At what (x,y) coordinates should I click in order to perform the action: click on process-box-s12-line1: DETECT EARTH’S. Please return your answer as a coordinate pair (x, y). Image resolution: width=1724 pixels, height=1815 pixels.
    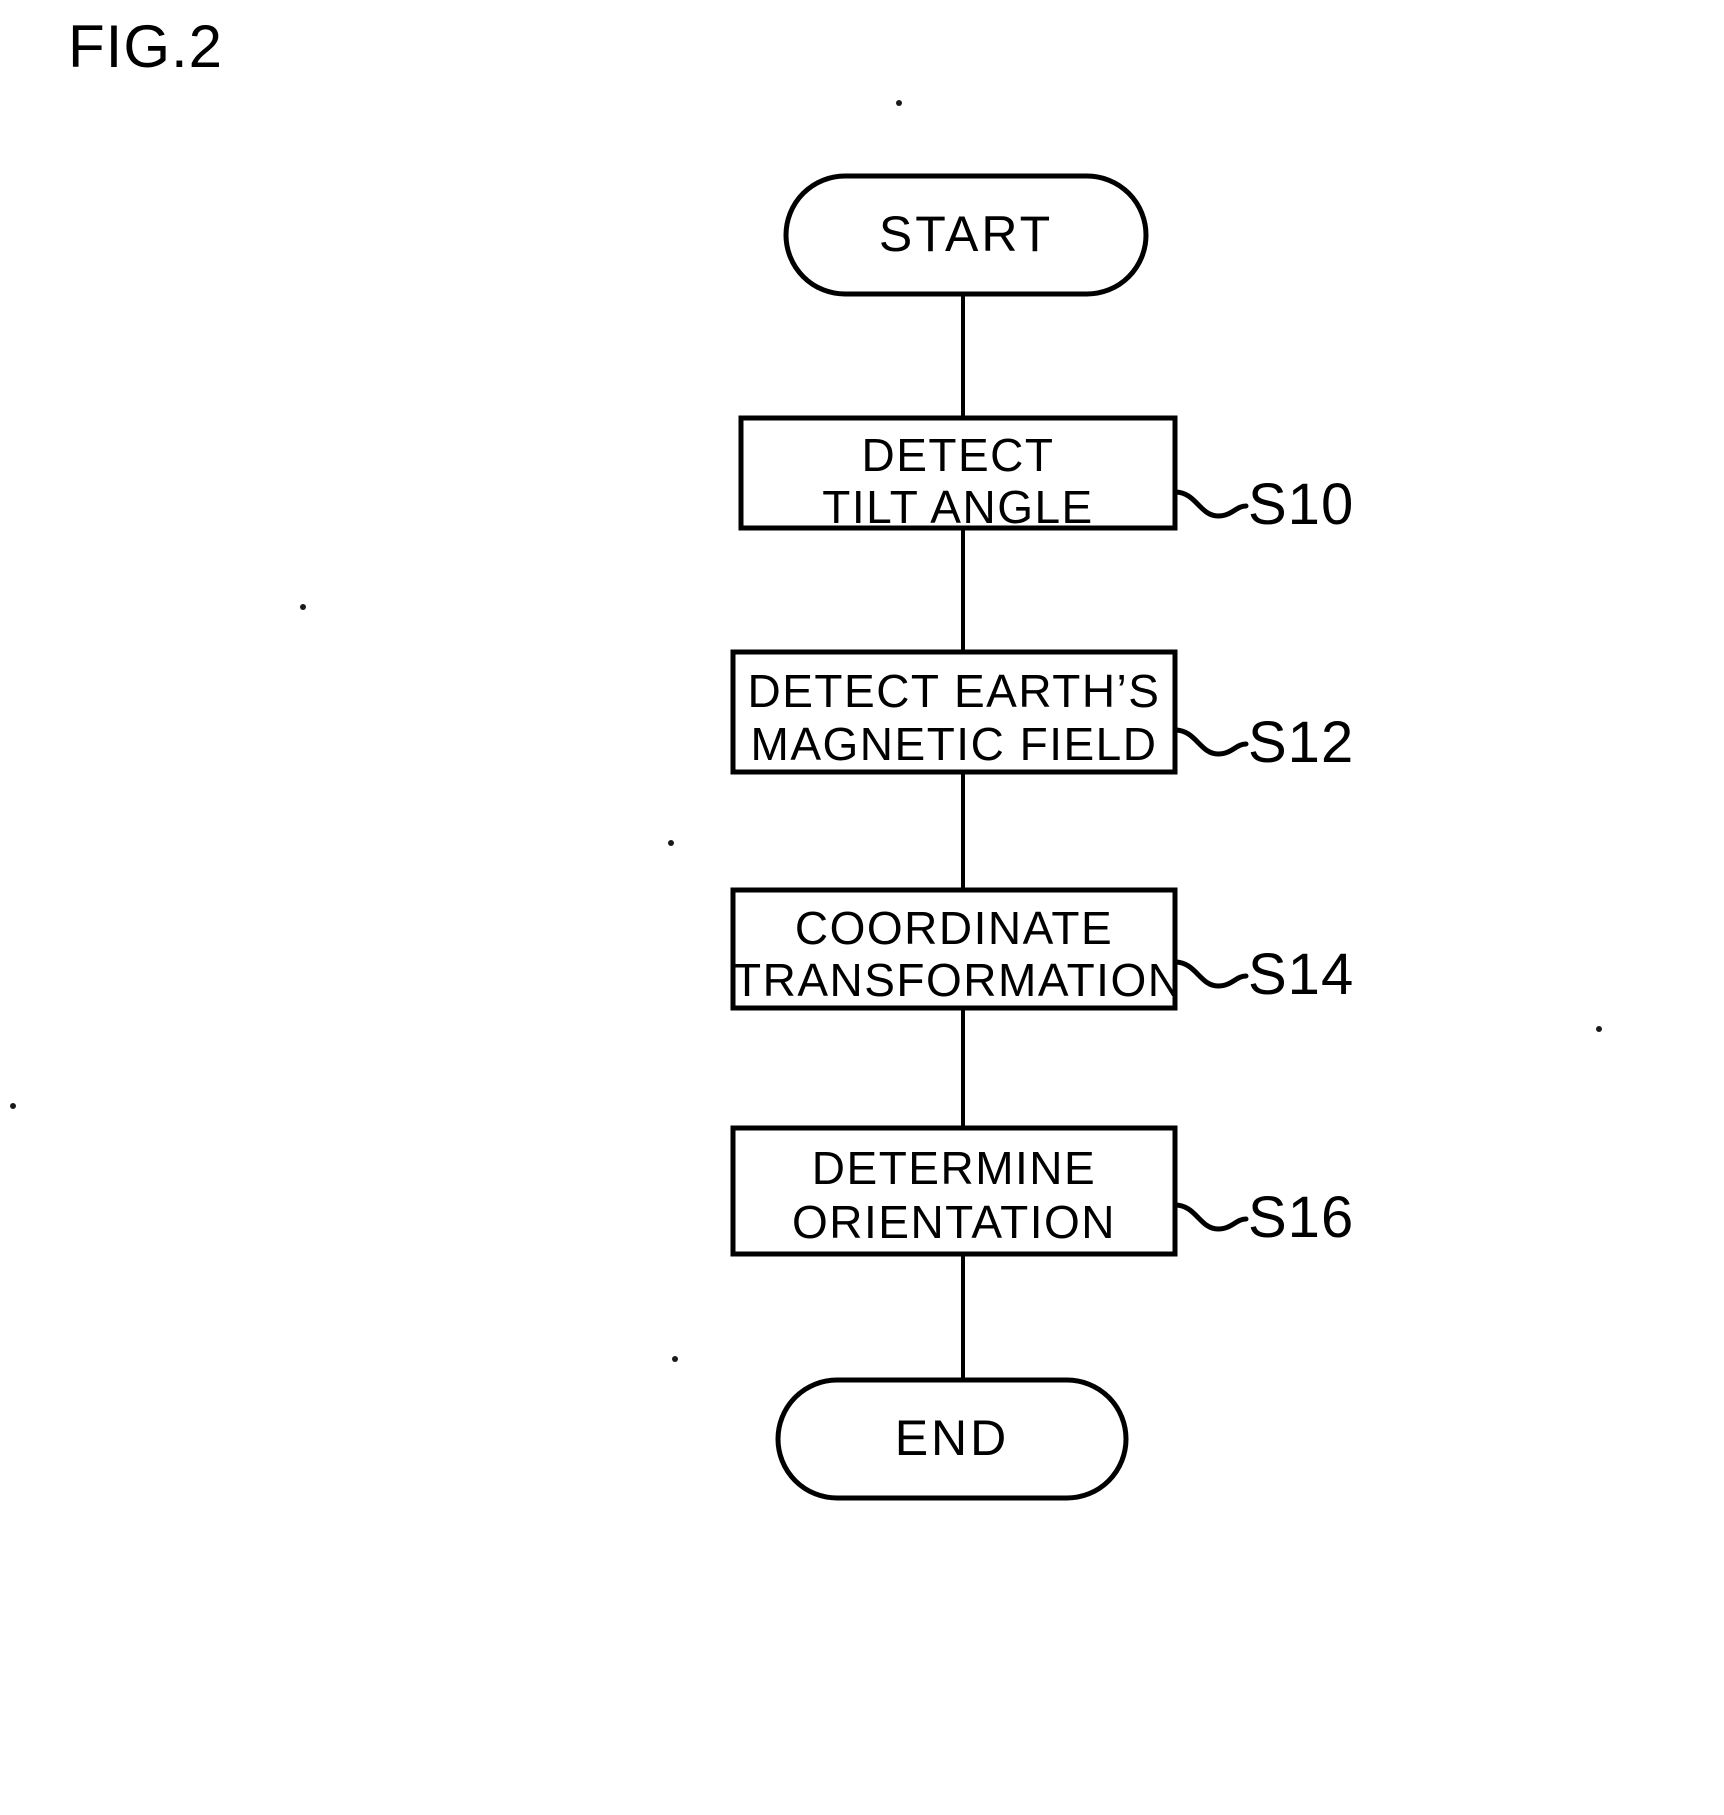
    Looking at the image, I should click on (954, 691).